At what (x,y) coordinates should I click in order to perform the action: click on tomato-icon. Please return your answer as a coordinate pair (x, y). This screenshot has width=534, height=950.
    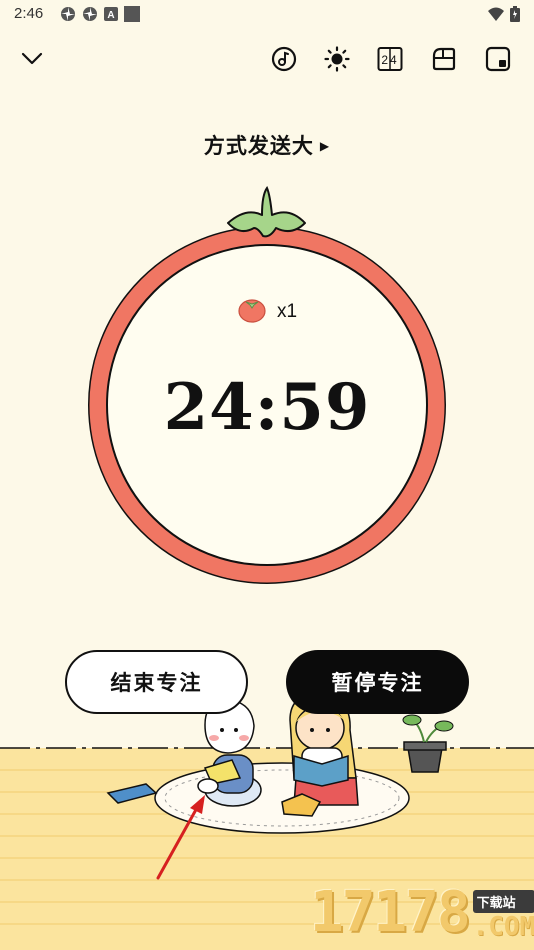
    Looking at the image, I should click on (252, 311).